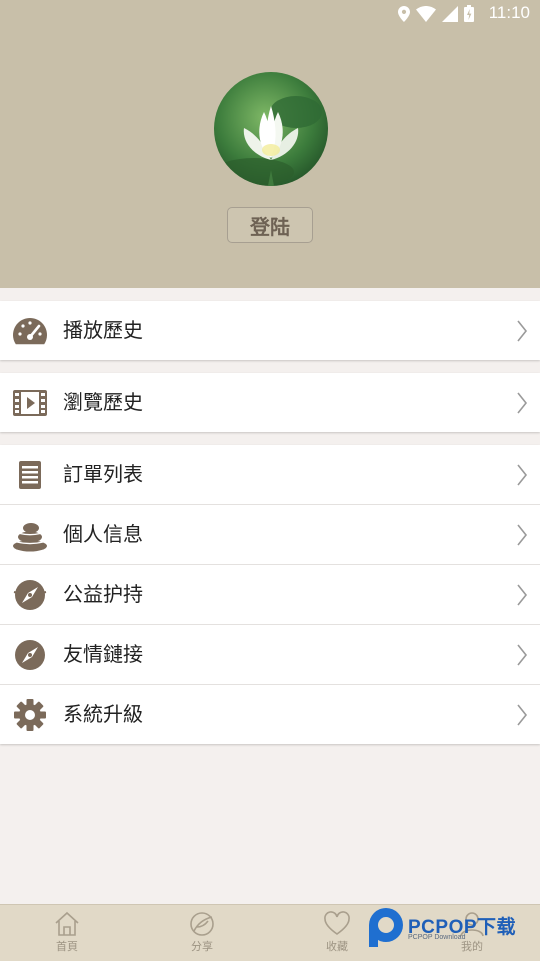 This screenshot has height=961, width=540. Describe the element at coordinates (404, 13) in the screenshot. I see `location-icon` at that location.